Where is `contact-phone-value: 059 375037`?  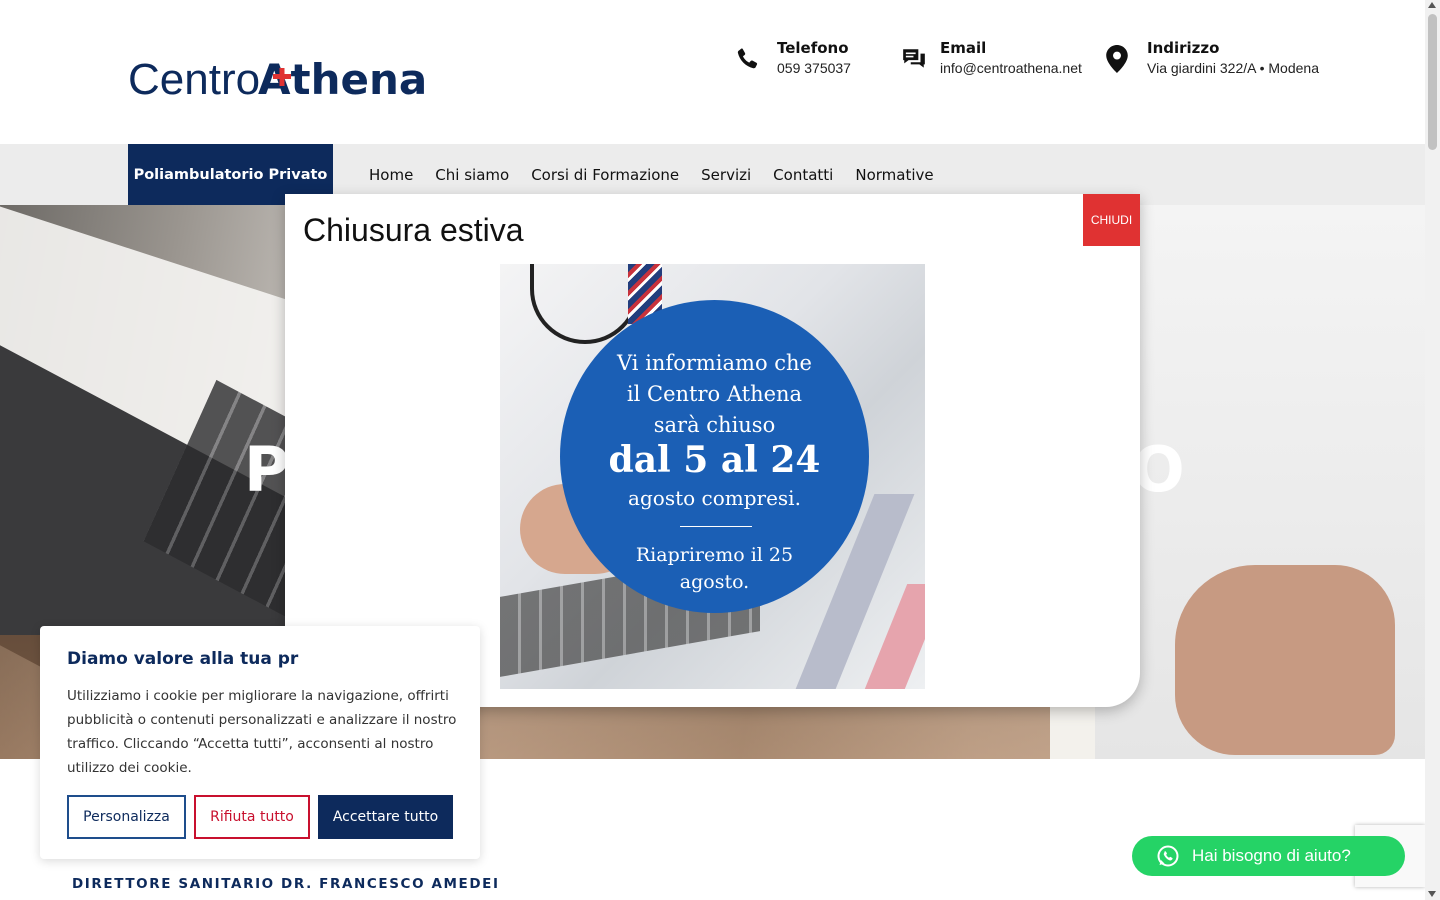
contact-phone-value: 059 375037 is located at coordinates (814, 68).